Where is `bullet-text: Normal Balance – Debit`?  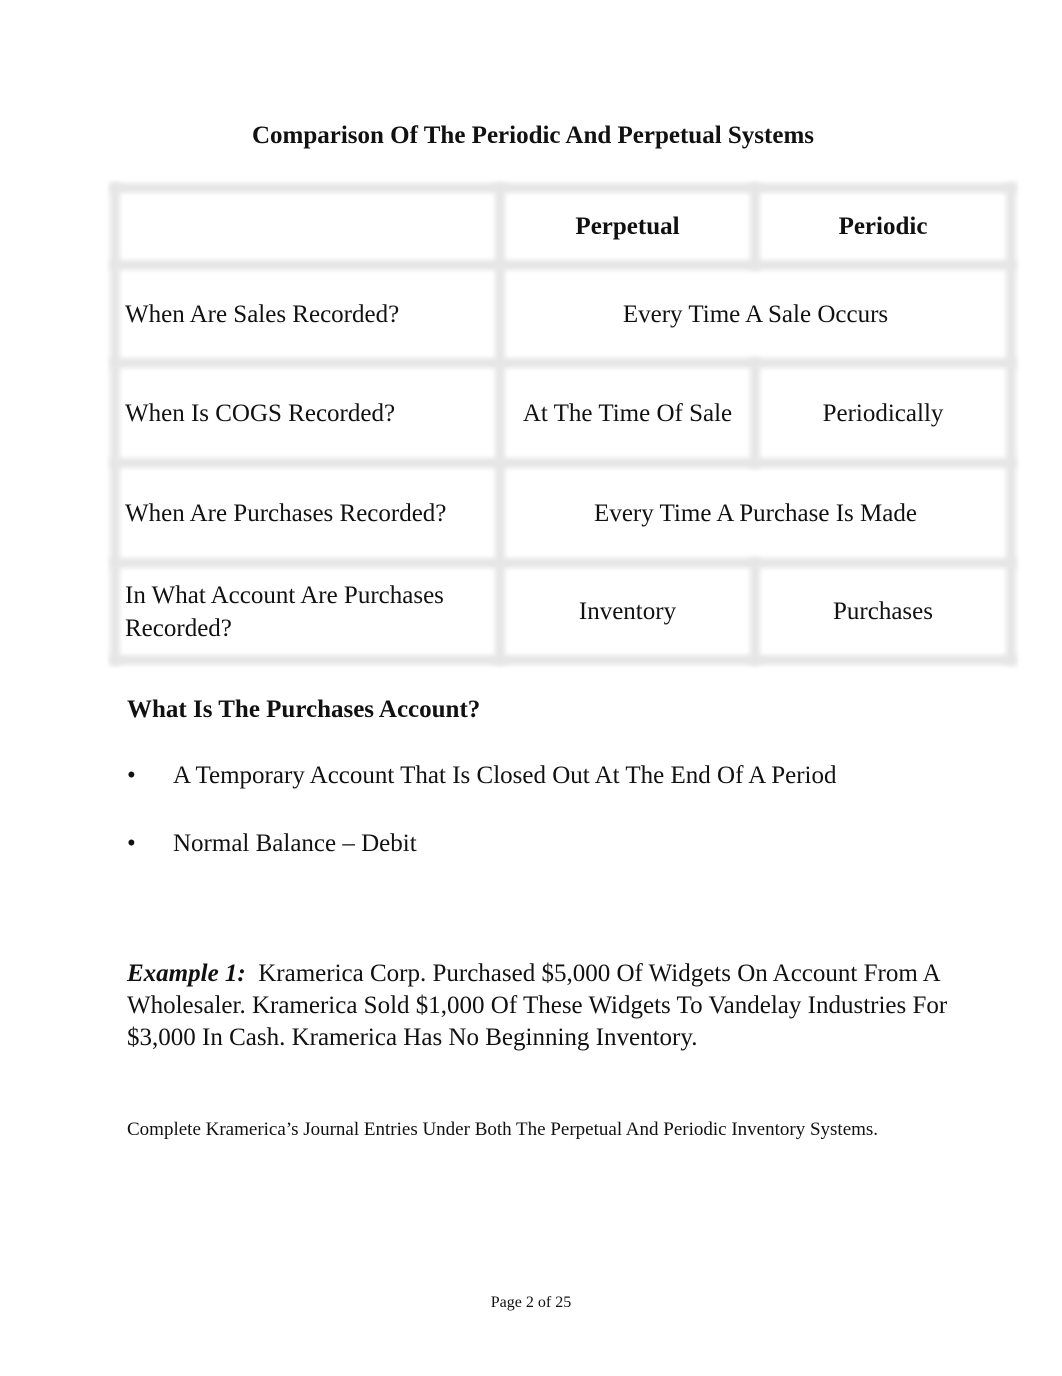
bullet-text: Normal Balance – Debit is located at coordinates (295, 843).